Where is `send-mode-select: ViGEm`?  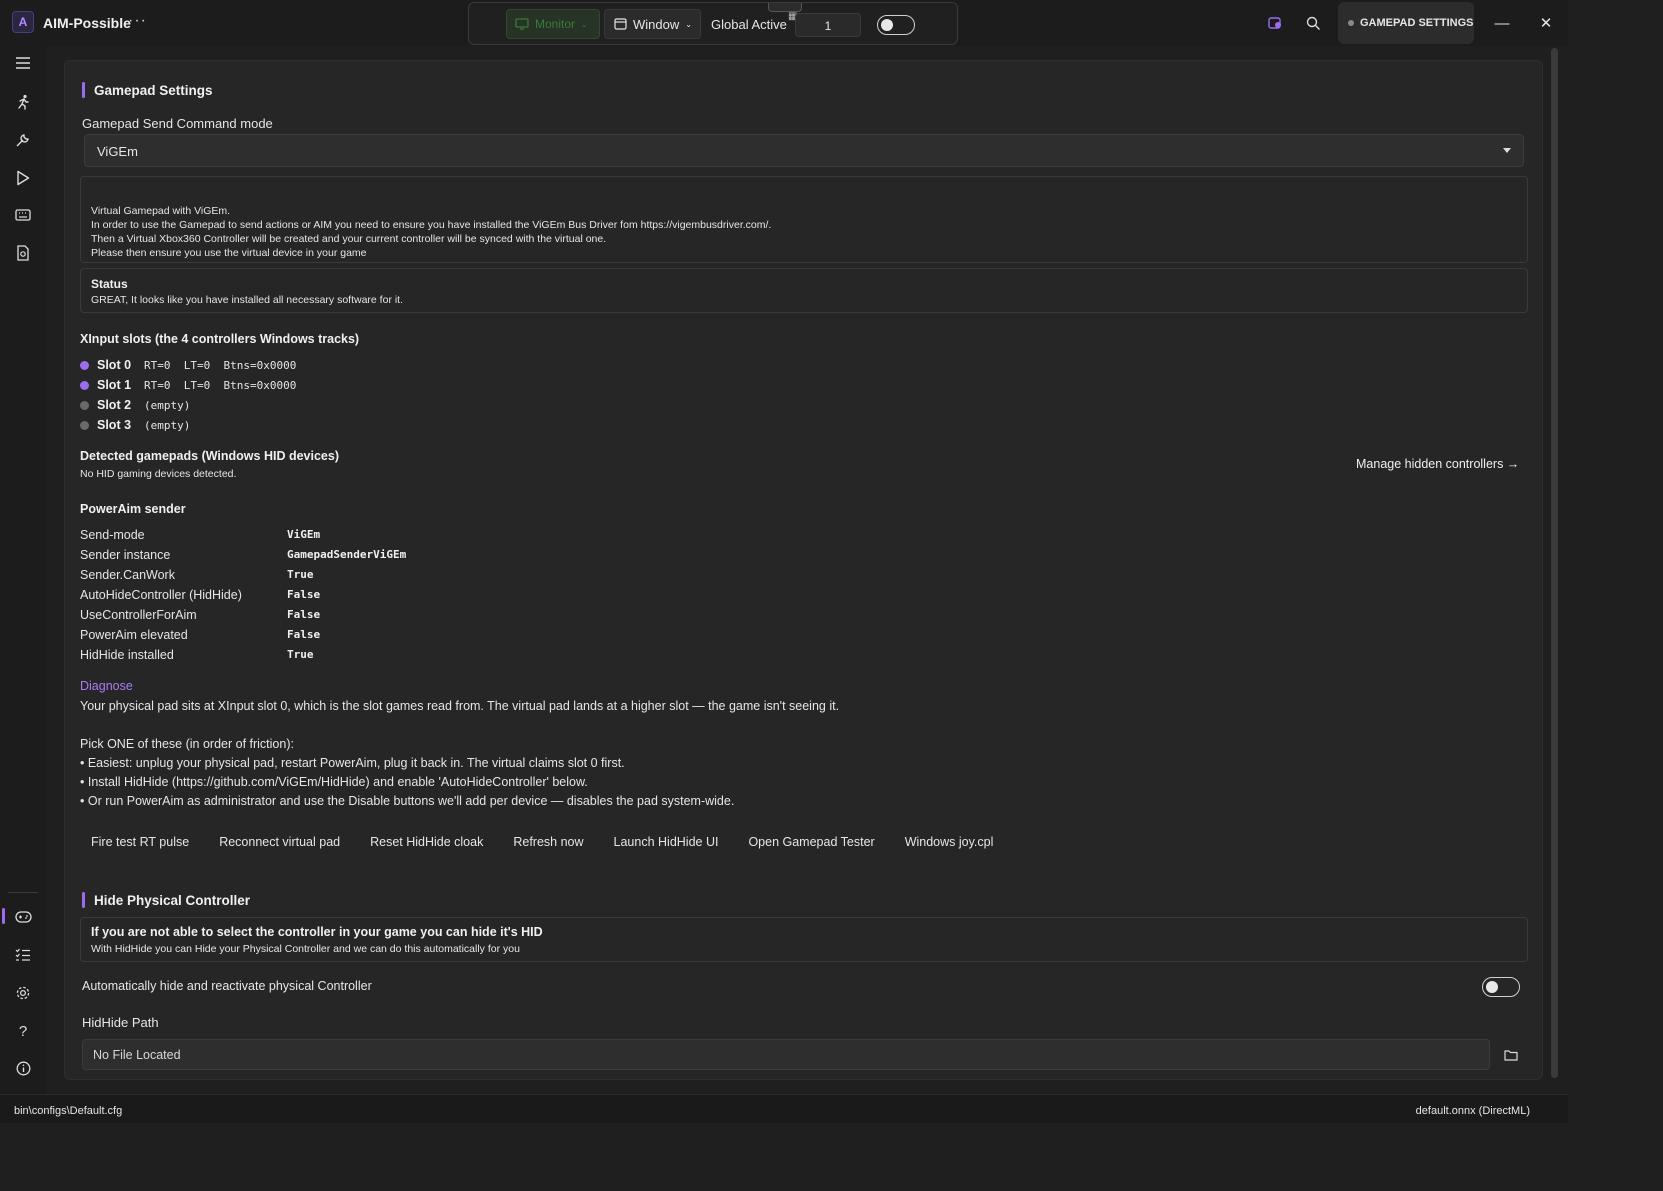
send-mode-select: ViGEm is located at coordinates (804, 150).